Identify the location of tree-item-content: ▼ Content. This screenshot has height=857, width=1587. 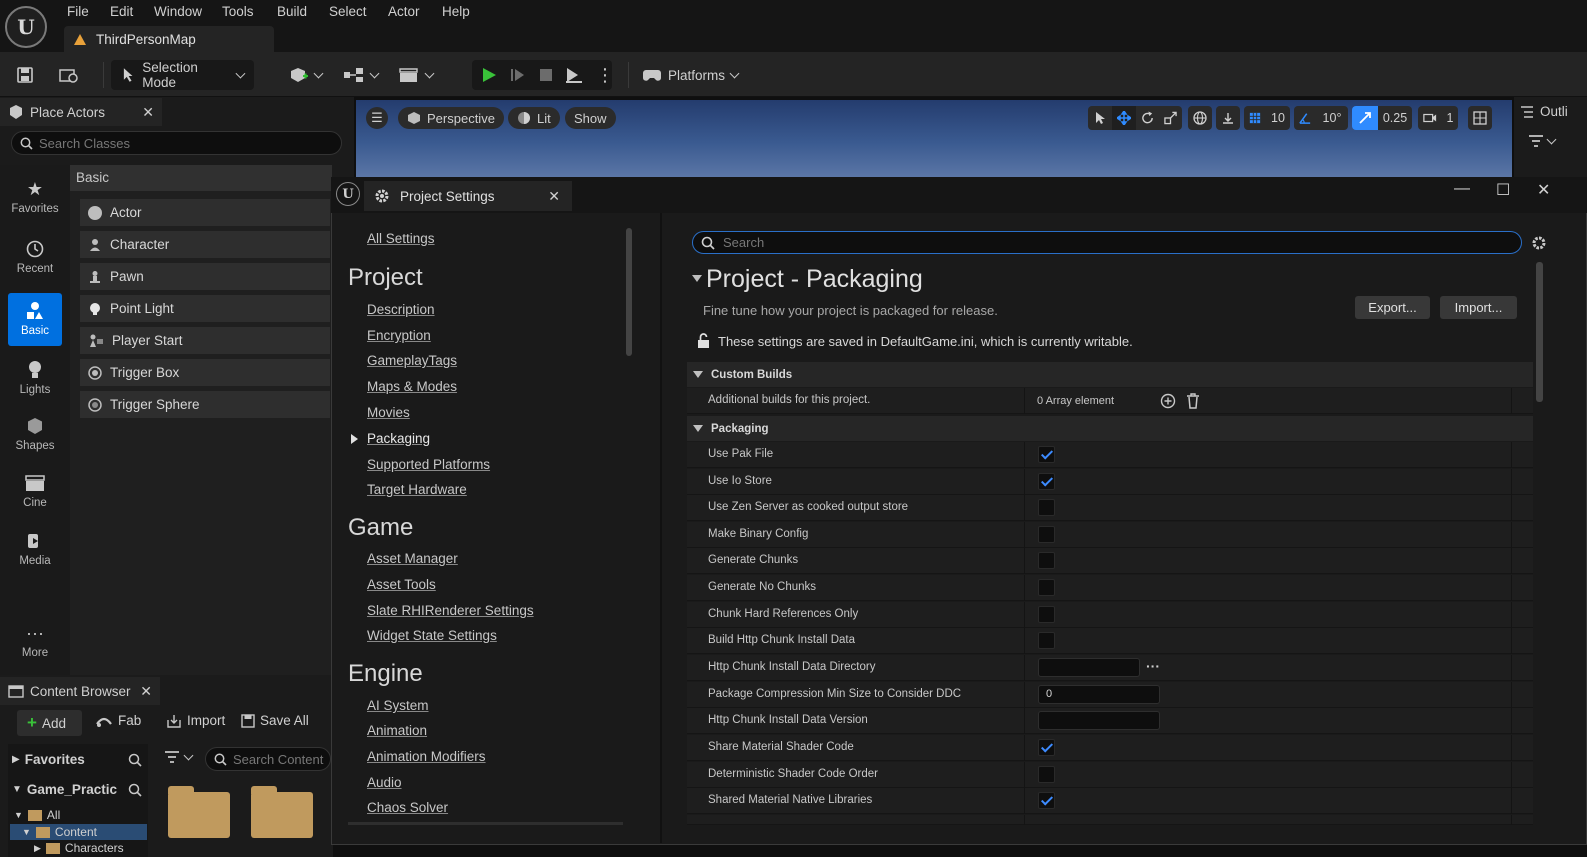
(78, 832).